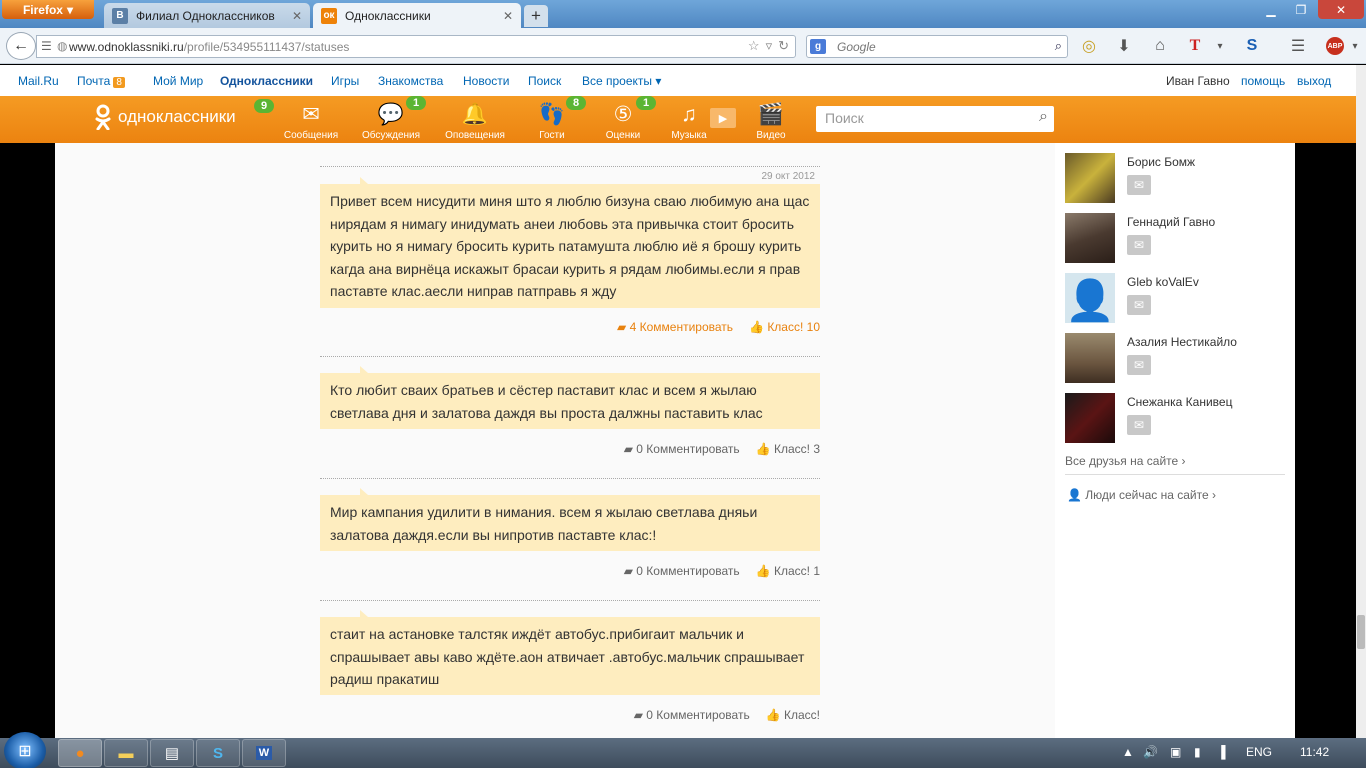  Describe the element at coordinates (818, 46) in the screenshot. I see `google-icon: g` at that location.